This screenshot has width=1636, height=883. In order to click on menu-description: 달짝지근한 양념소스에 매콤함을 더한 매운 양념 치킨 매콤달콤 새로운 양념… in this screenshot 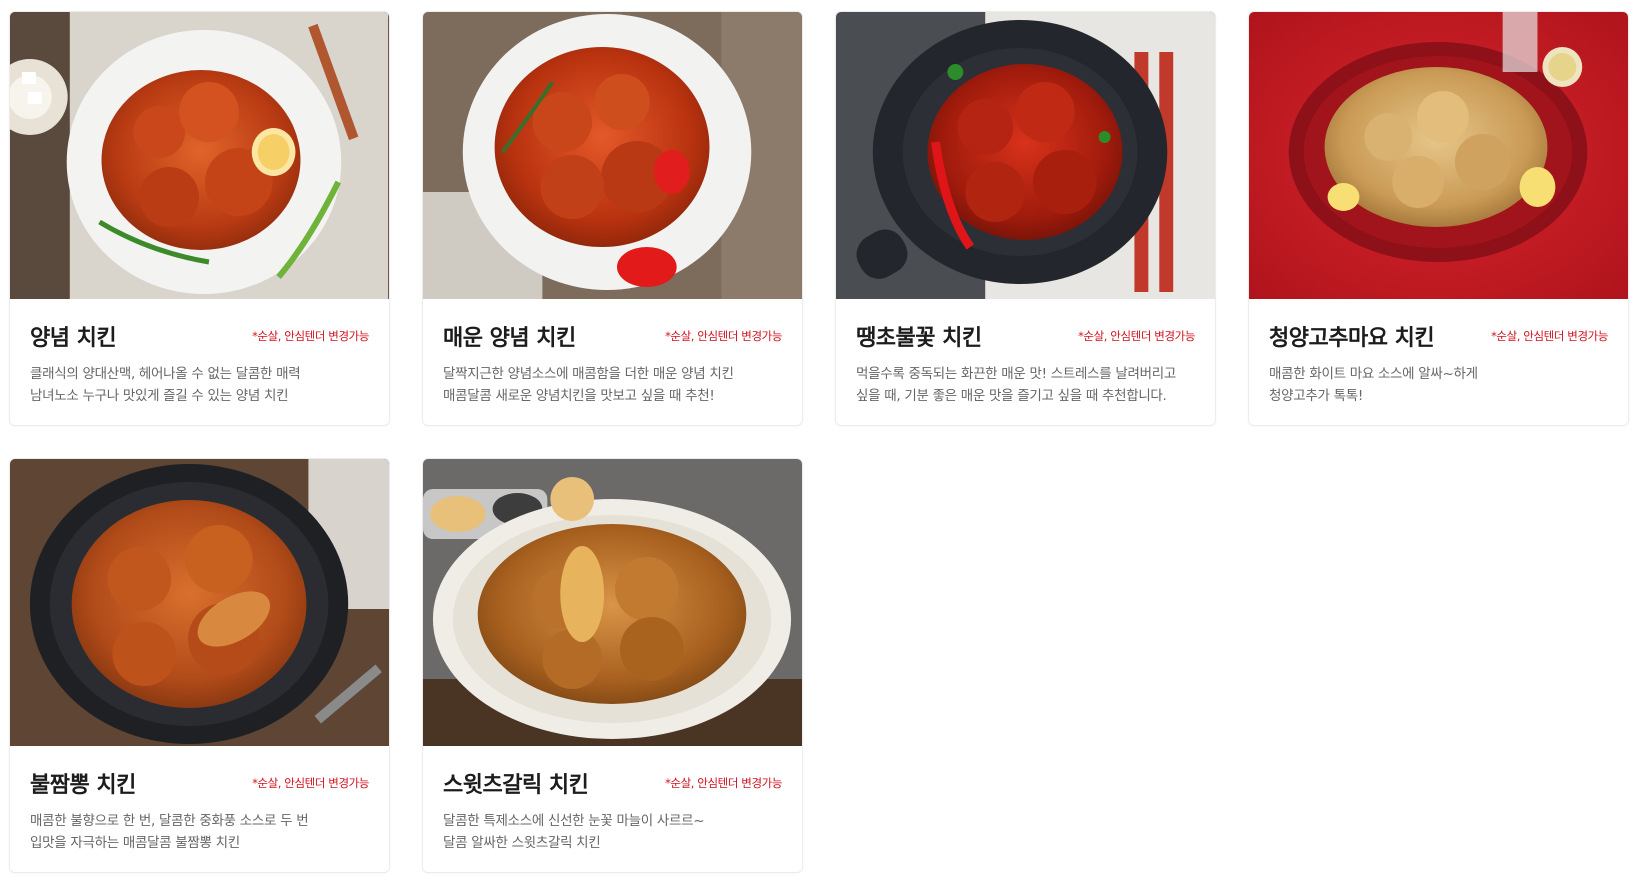, I will do `click(612, 385)`.